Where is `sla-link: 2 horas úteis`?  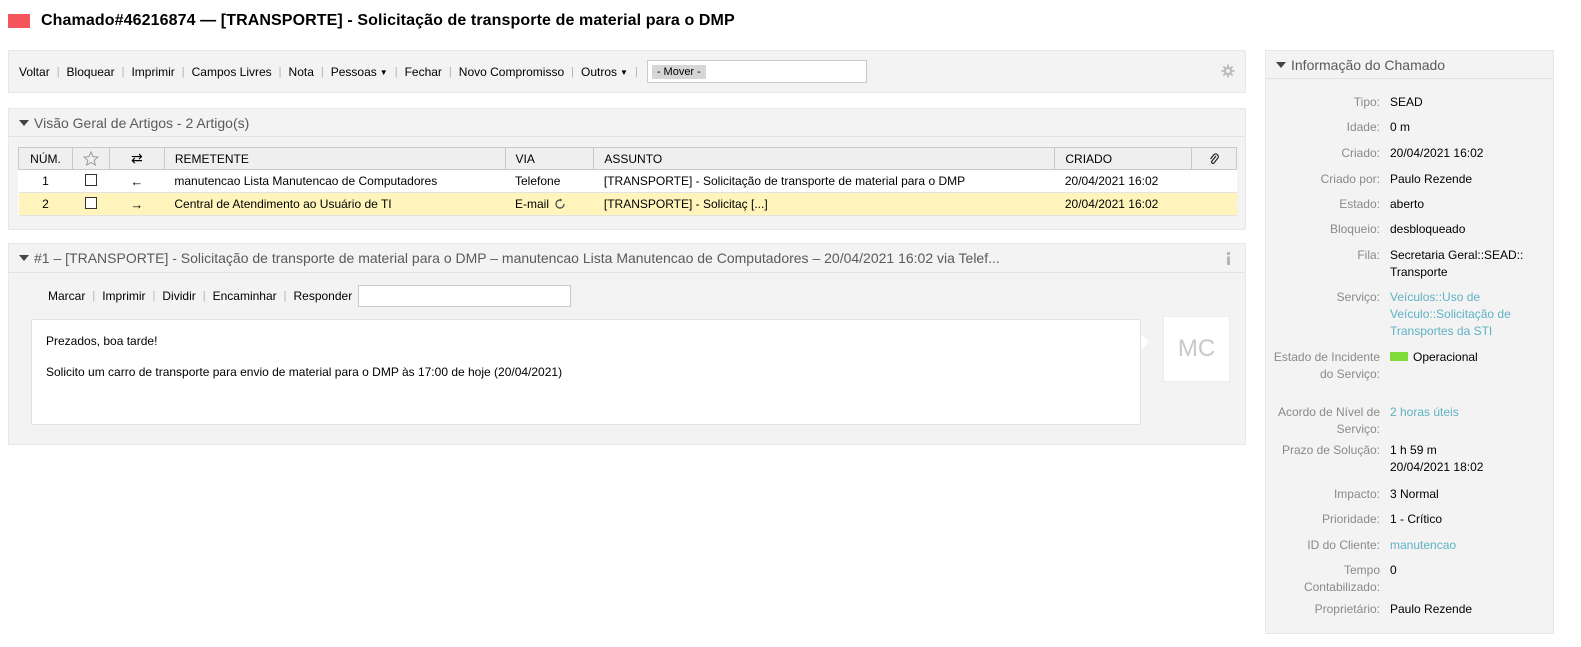
sla-link: 2 horas úteis is located at coordinates (1470, 412).